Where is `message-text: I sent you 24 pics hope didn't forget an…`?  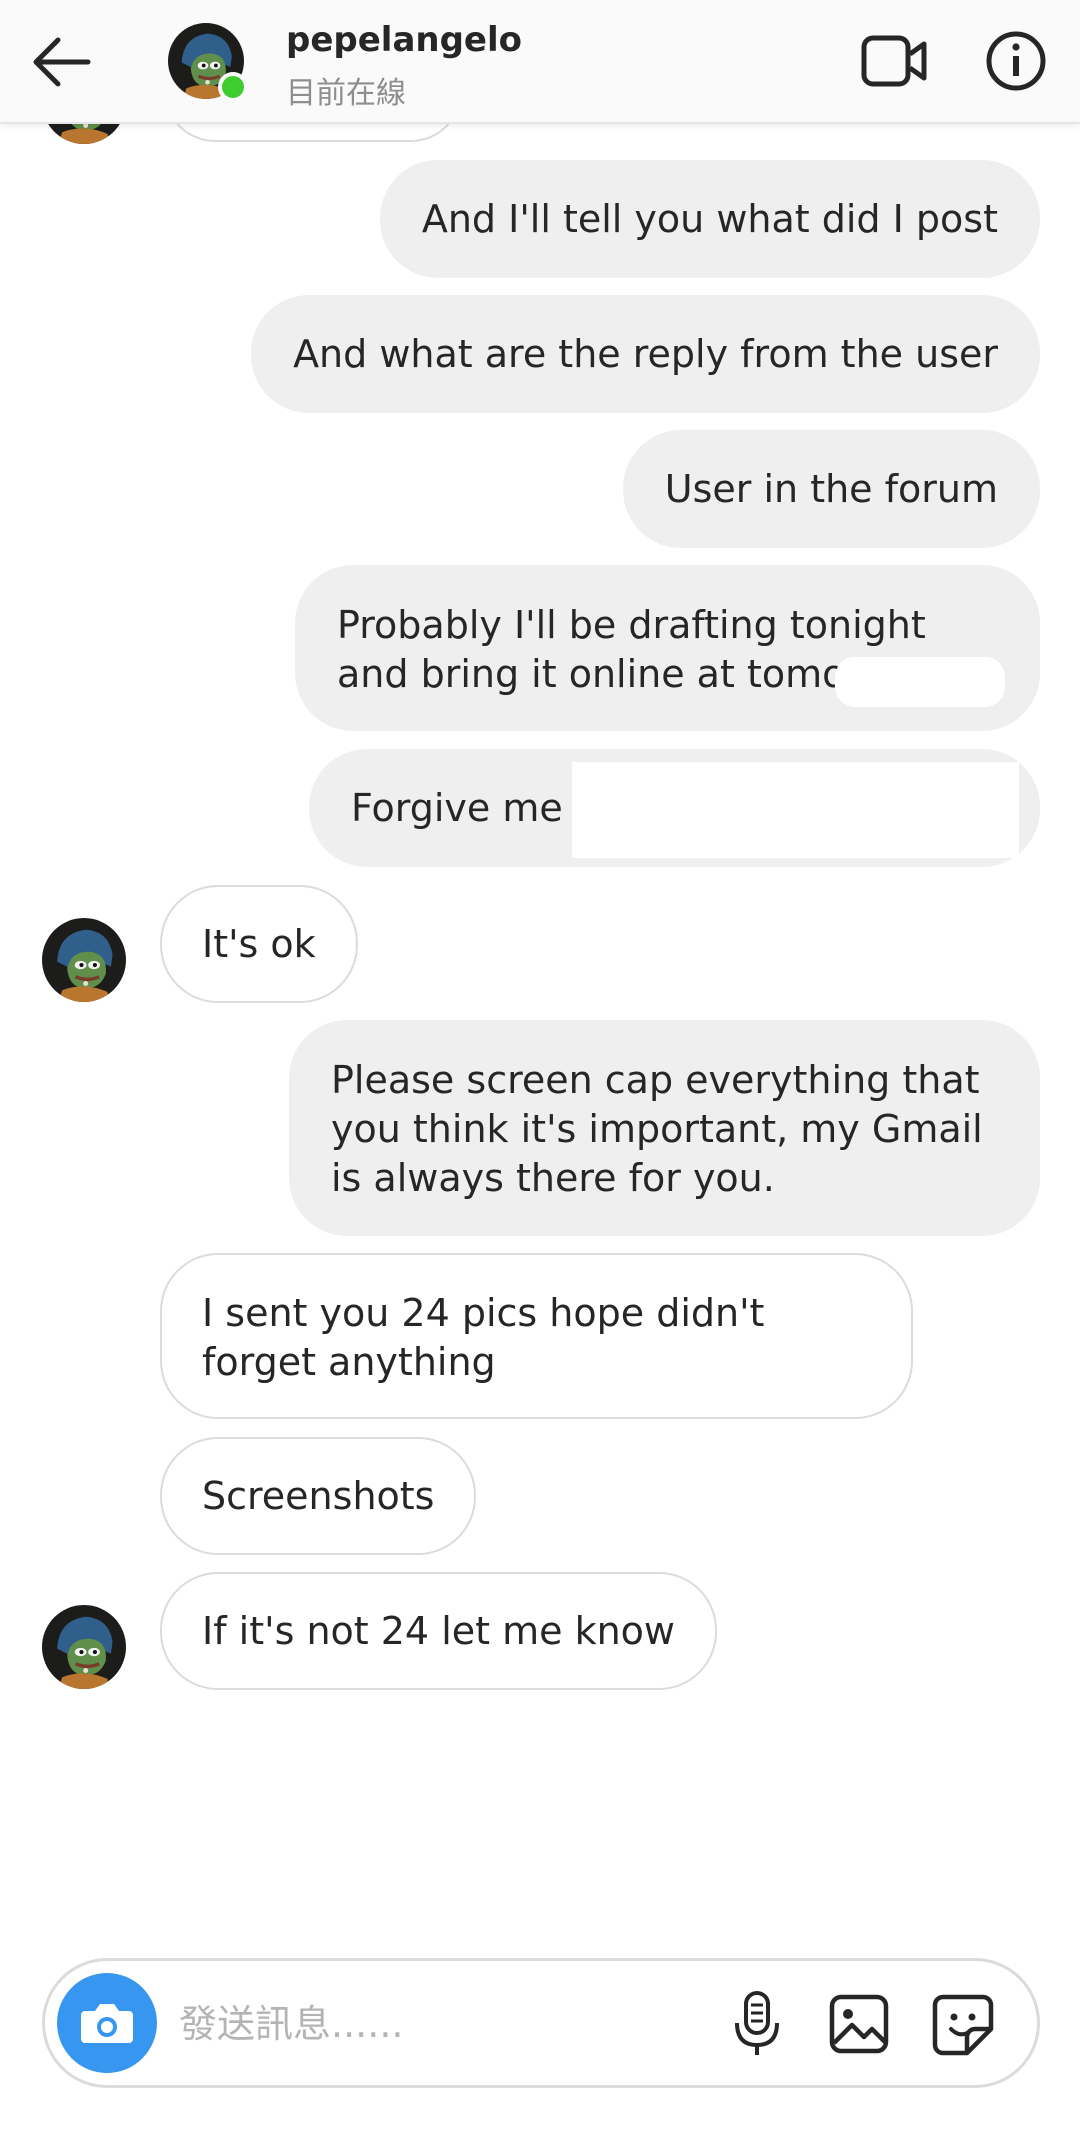
message-text: I sent you 24 pics hope didn't forget an… is located at coordinates (483, 1337).